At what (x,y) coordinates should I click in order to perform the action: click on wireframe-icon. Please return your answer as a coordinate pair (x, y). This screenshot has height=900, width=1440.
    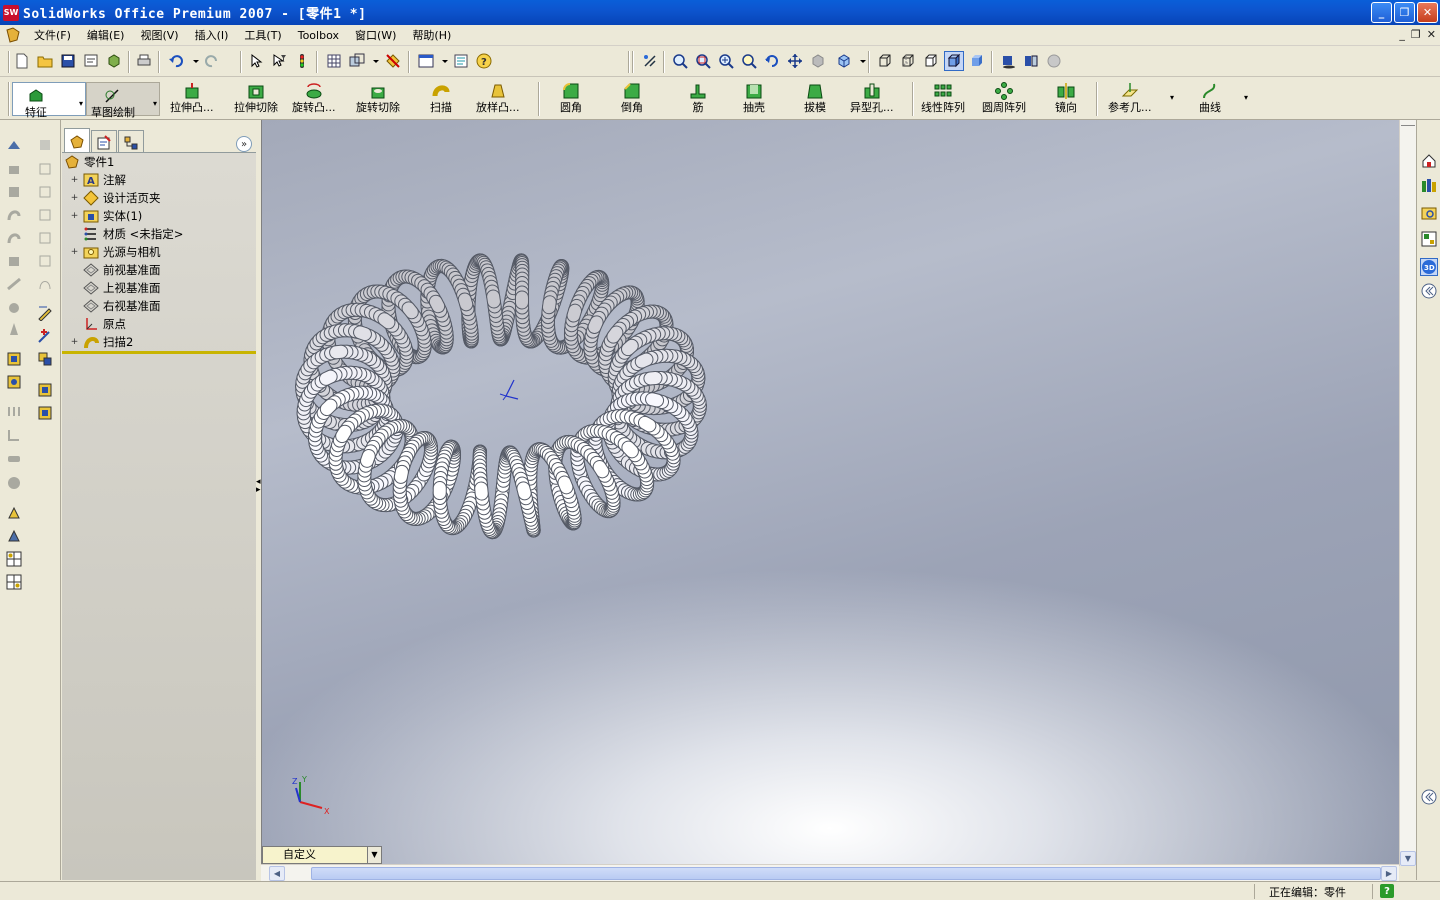
    Looking at the image, I should click on (885, 61).